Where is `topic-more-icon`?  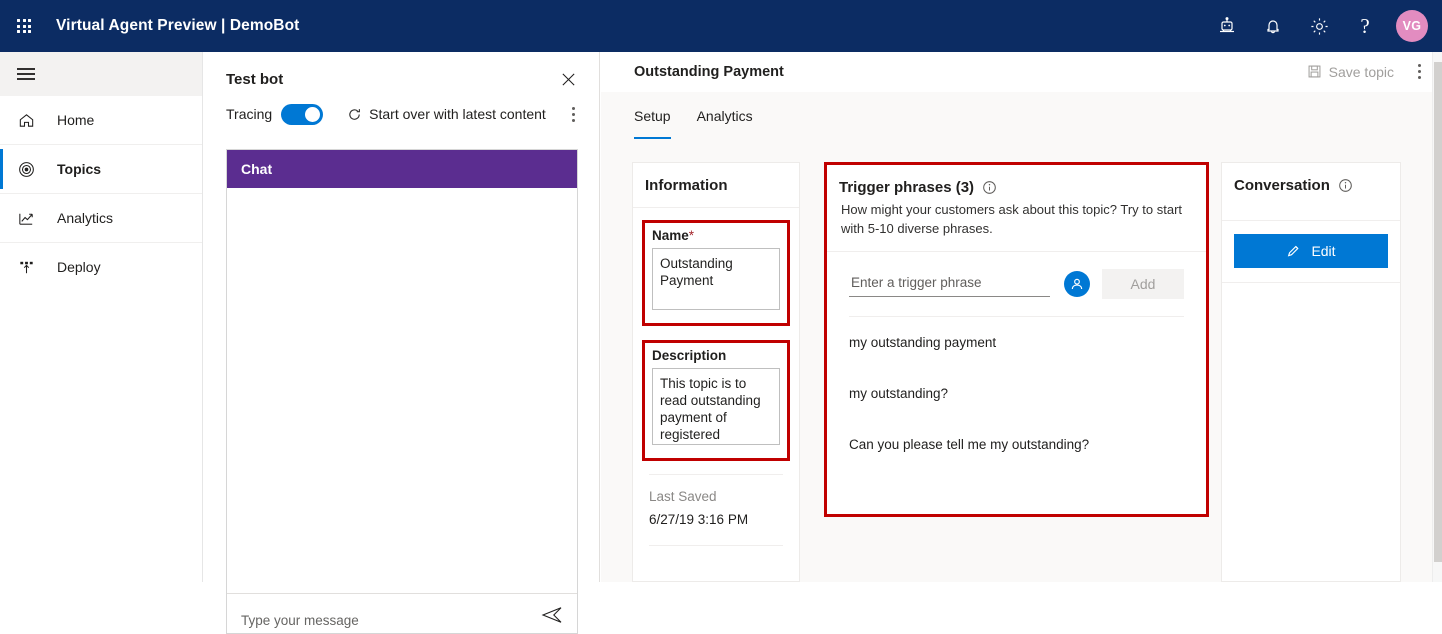 topic-more-icon is located at coordinates (1419, 72).